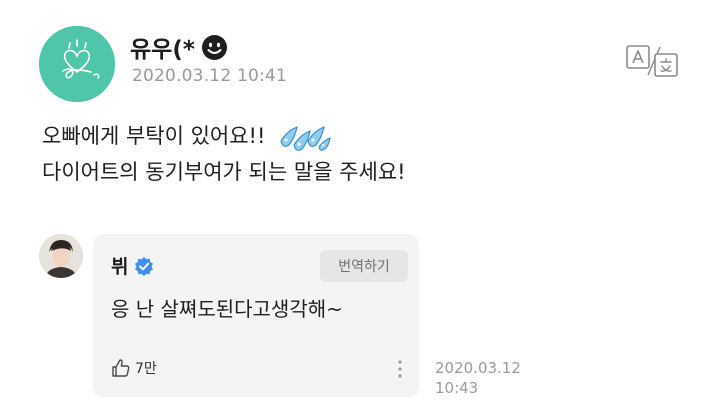  What do you see at coordinates (134, 368) in the screenshot?
I see `like-button: 7만` at bounding box center [134, 368].